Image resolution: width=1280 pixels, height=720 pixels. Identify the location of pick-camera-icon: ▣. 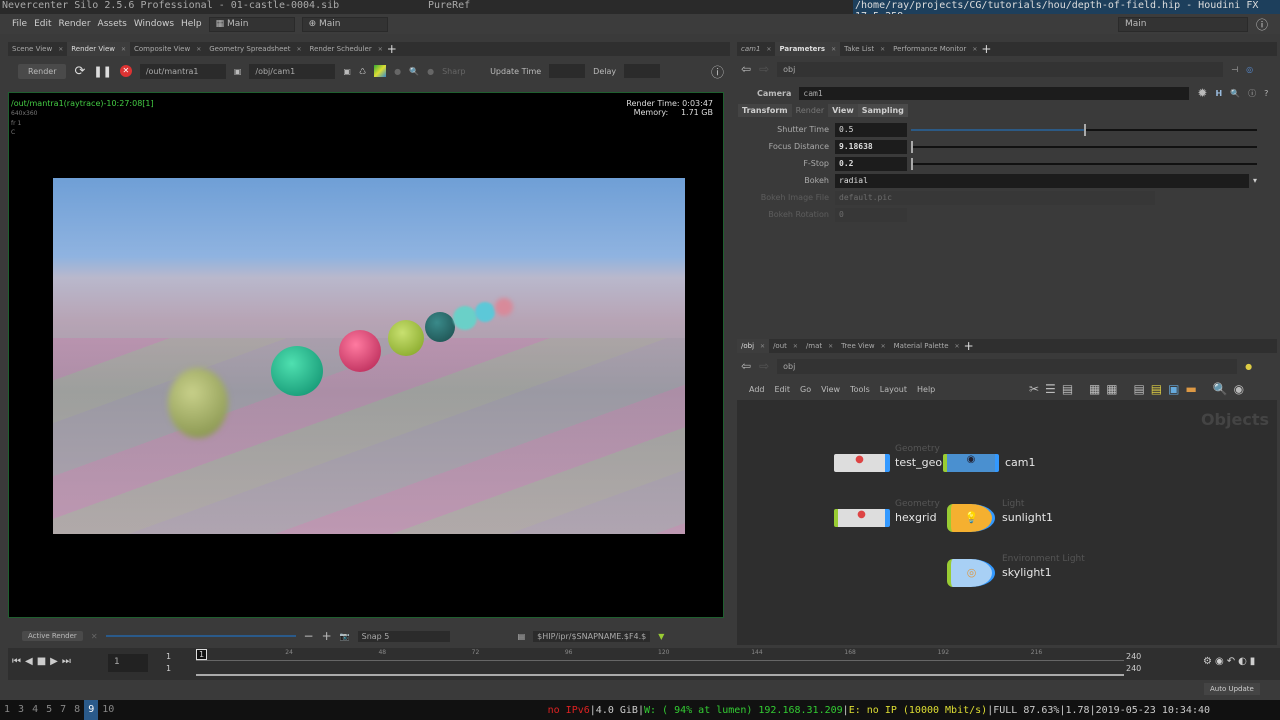
(347, 71).